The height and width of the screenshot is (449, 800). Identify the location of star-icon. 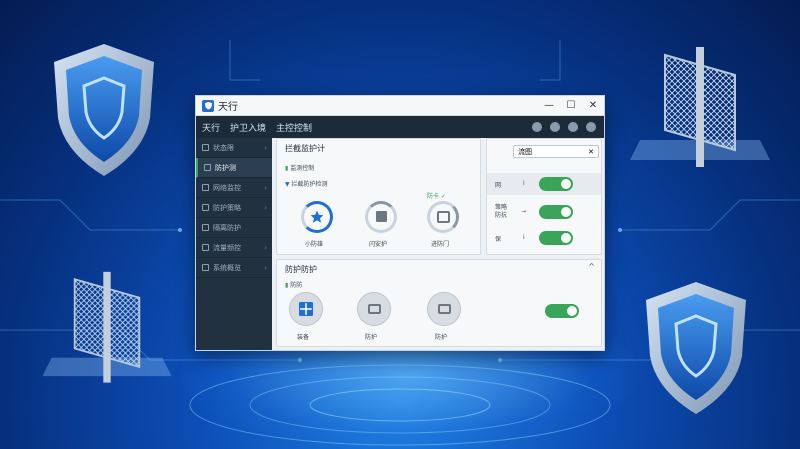
(317, 216).